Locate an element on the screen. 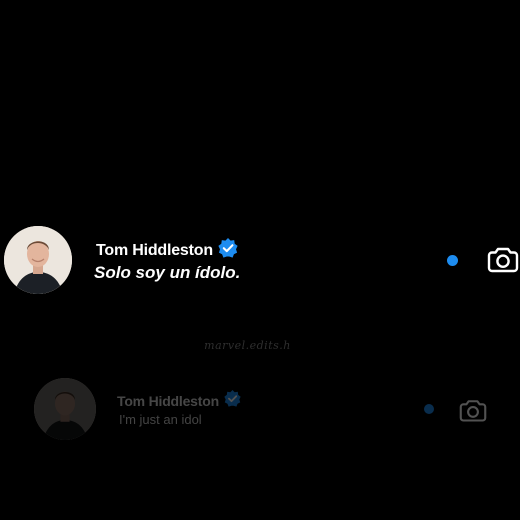 This screenshot has height=520, width=520. message-preview: Solo soy un ídolo. is located at coordinates (167, 272).